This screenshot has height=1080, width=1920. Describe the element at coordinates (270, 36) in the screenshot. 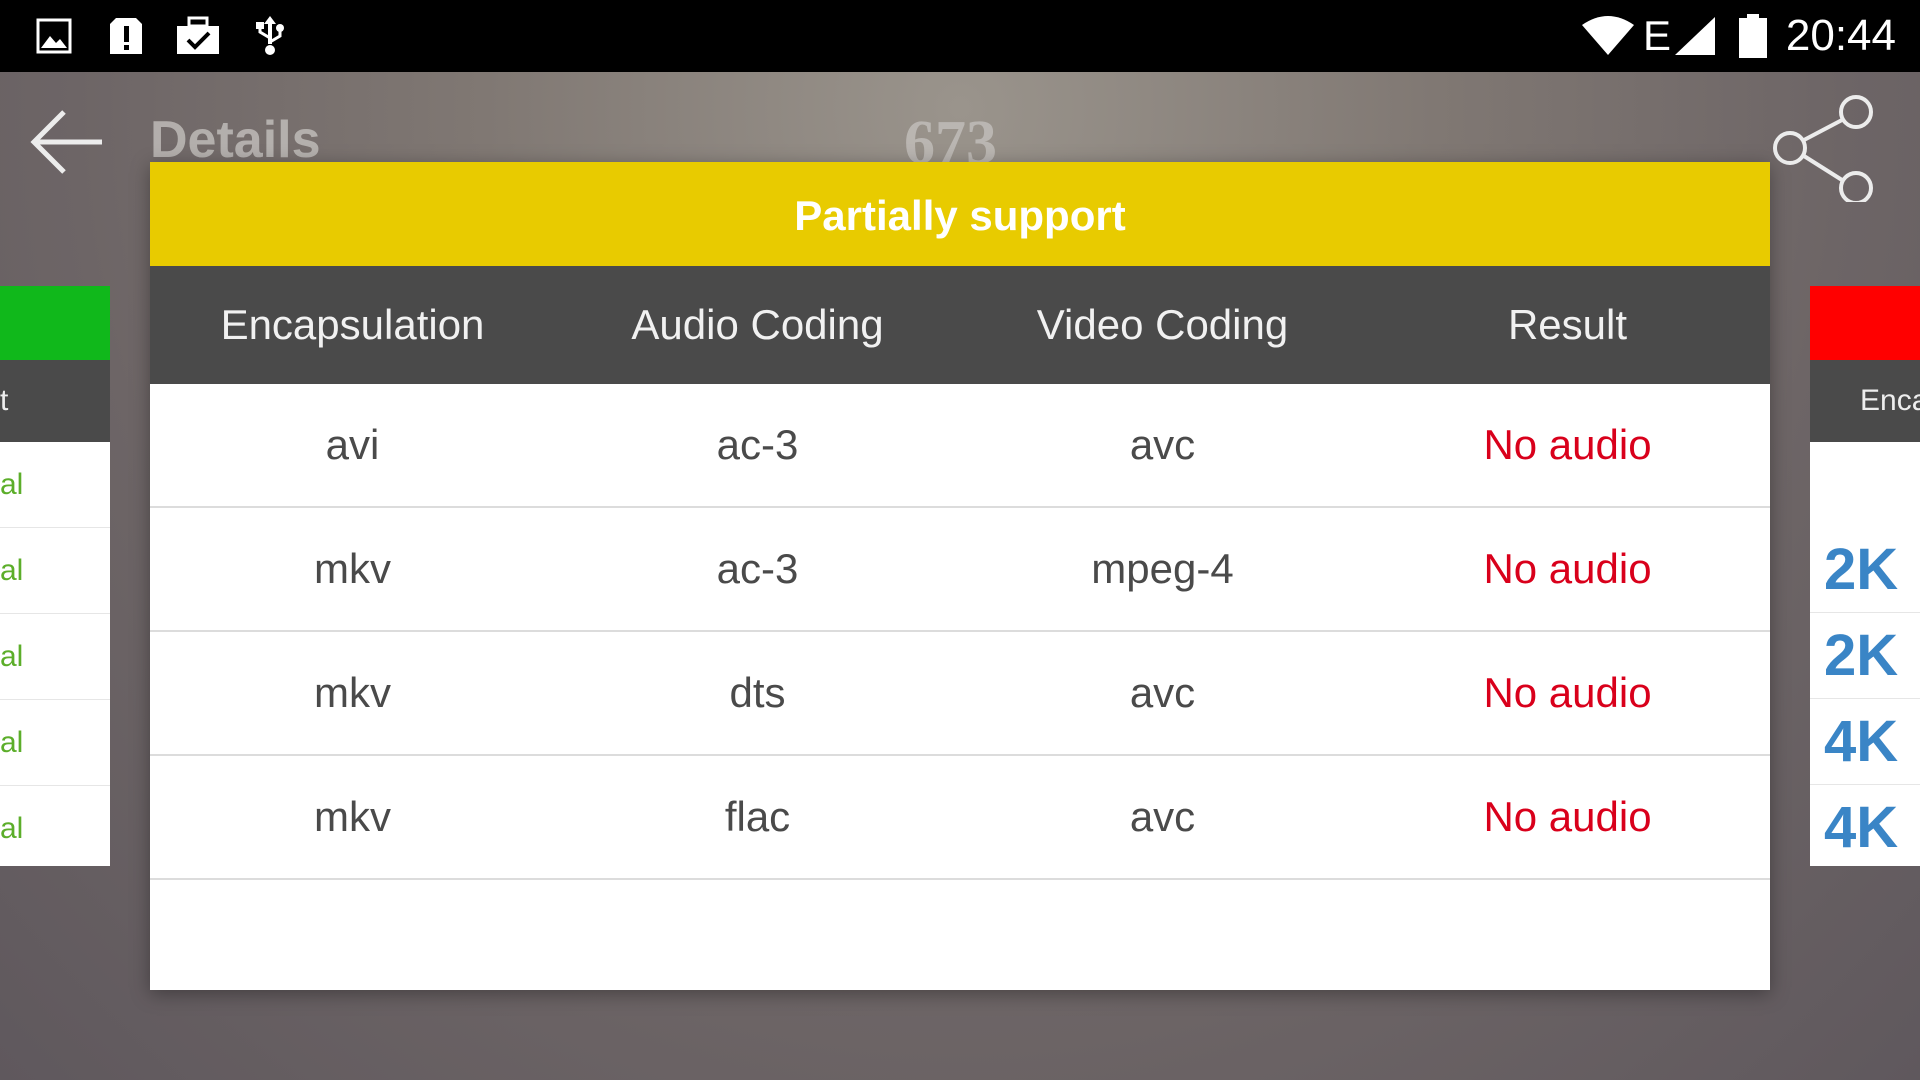

I see `usb-icon` at that location.